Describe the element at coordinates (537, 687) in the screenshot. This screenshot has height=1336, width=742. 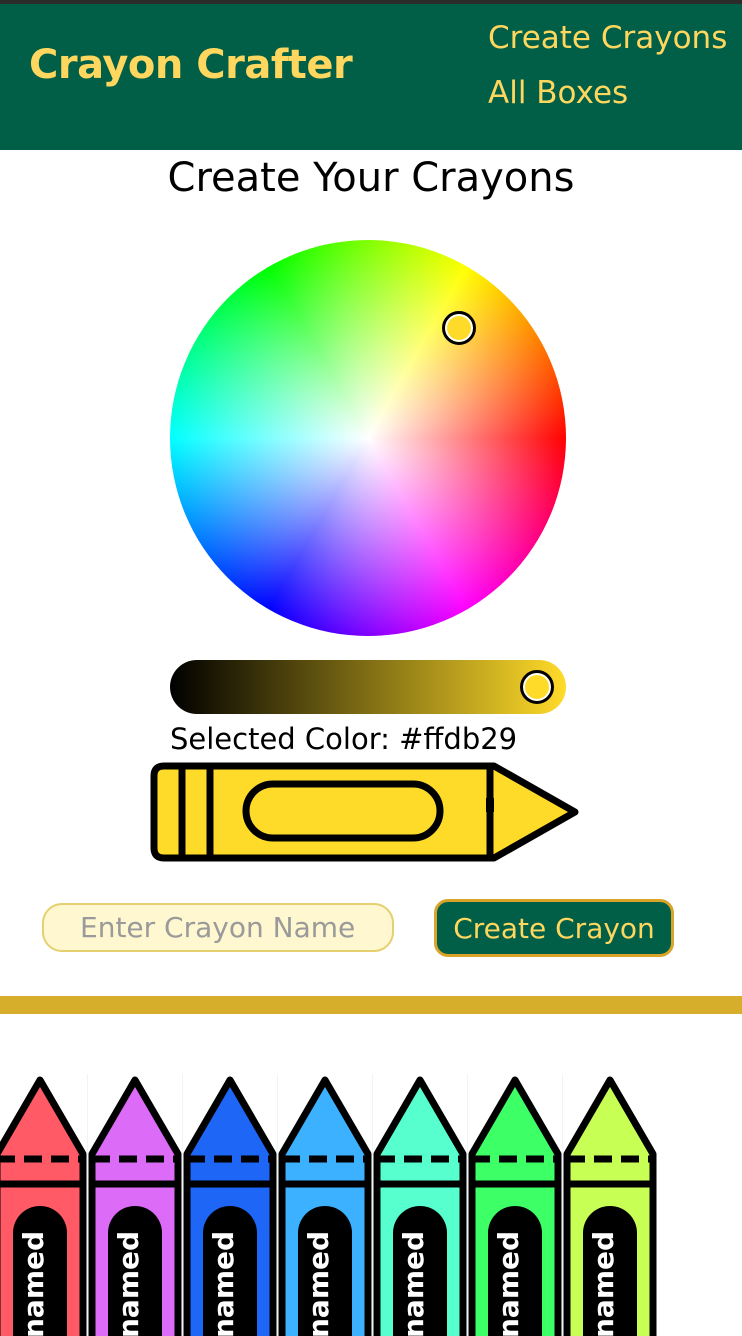
I see `brightness-slider-thumb` at that location.